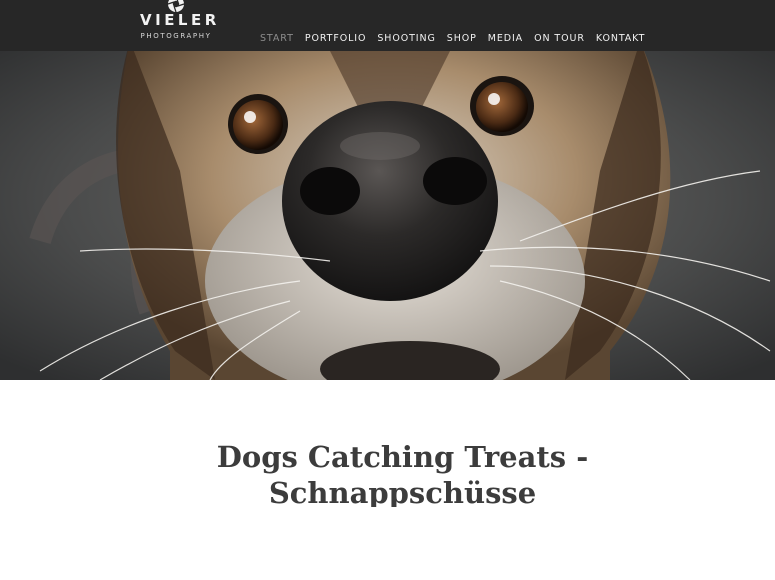 Image resolution: width=775 pixels, height=580 pixels. What do you see at coordinates (176, 36) in the screenshot?
I see `brand-tagline: PHOTOGRAPHY` at bounding box center [176, 36].